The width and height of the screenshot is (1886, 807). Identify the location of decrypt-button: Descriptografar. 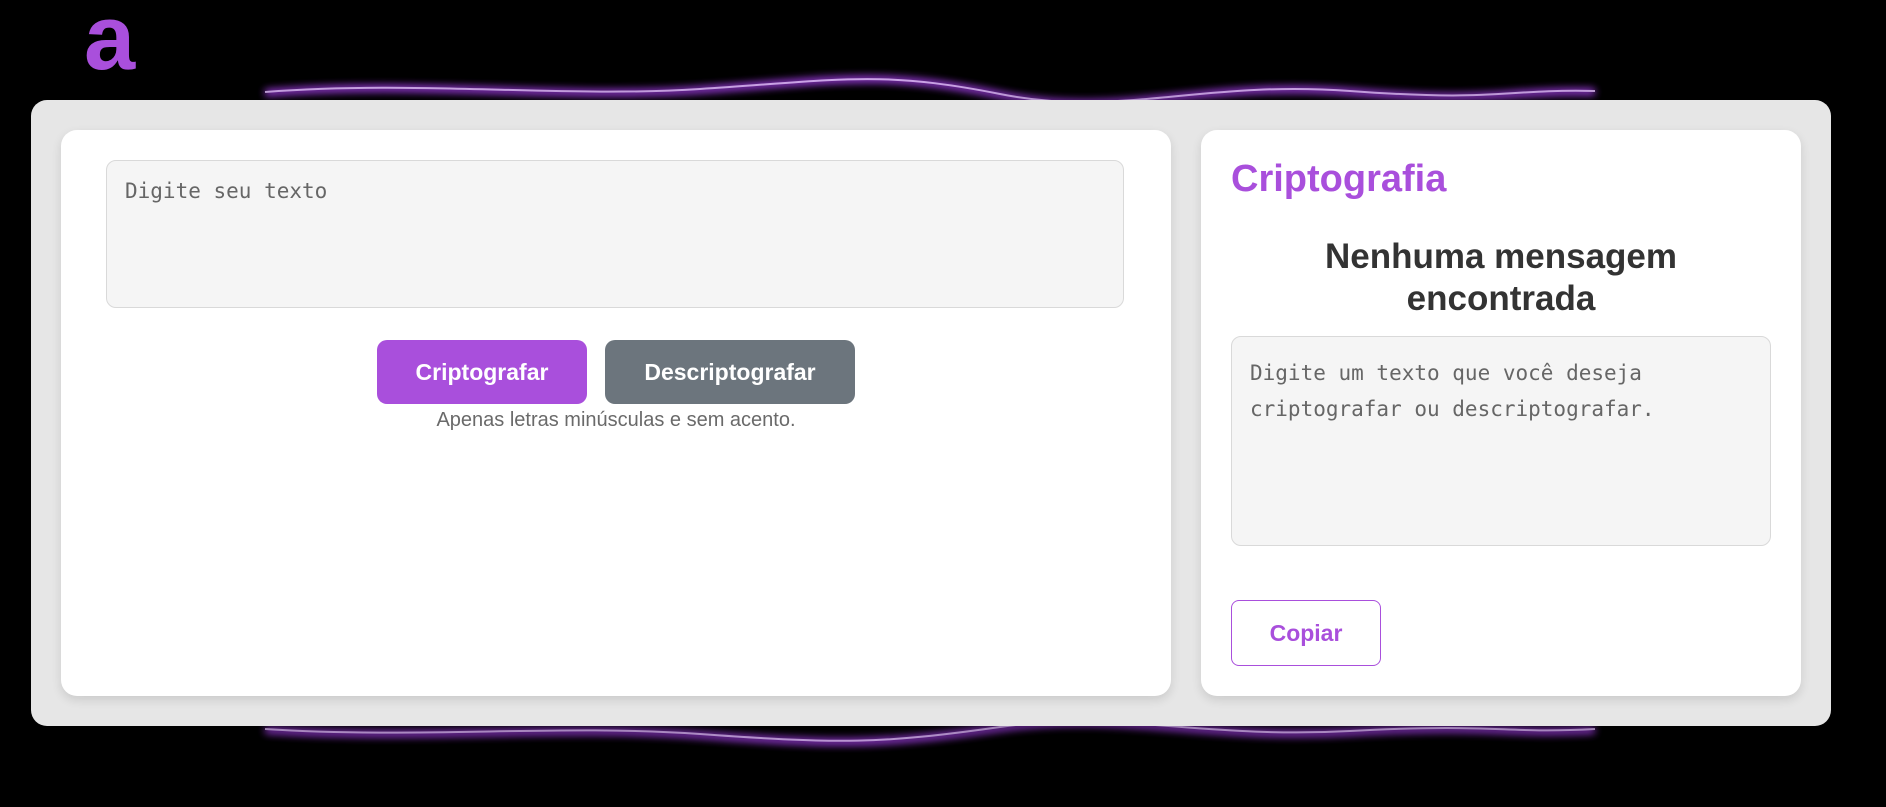
(730, 372).